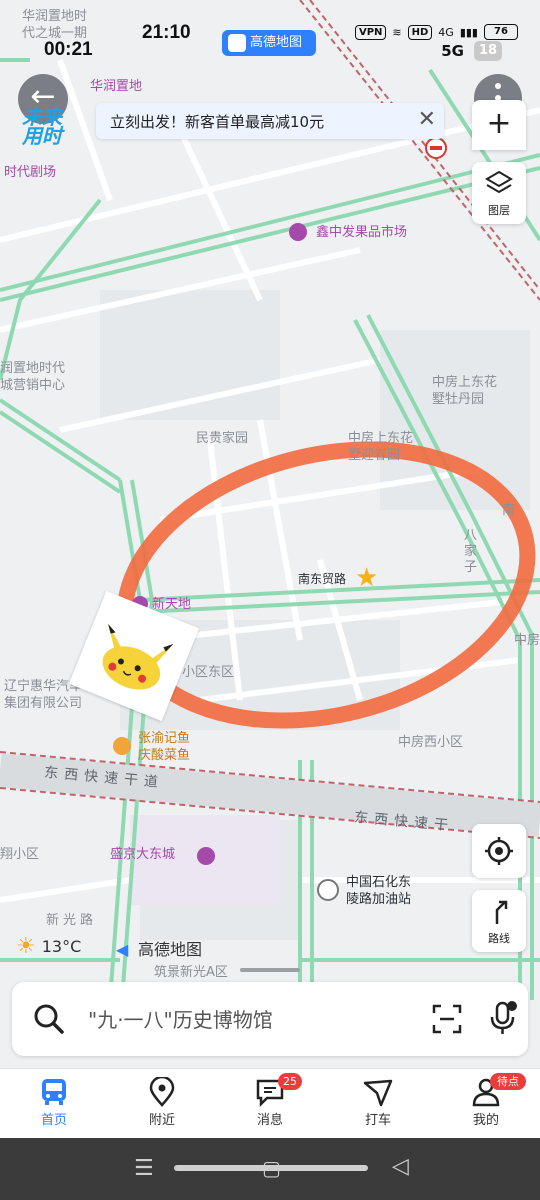 This screenshot has height=1200, width=540. Describe the element at coordinates (378, 1093) in the screenshot. I see `taxi-arrow-icon` at that location.